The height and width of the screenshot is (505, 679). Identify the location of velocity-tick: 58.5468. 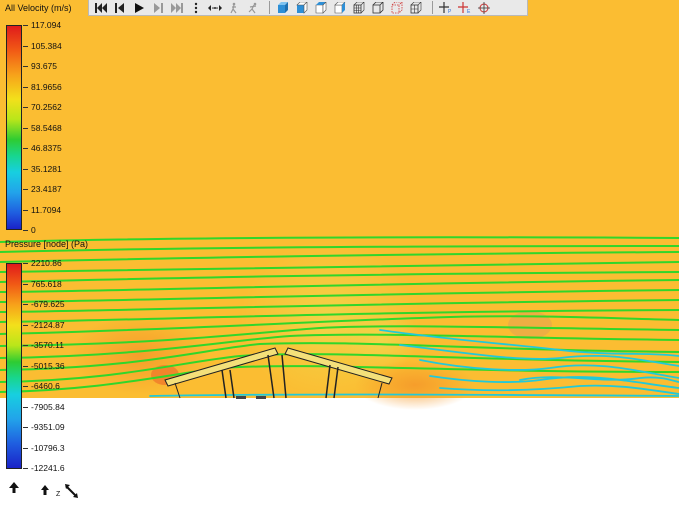
(42, 128).